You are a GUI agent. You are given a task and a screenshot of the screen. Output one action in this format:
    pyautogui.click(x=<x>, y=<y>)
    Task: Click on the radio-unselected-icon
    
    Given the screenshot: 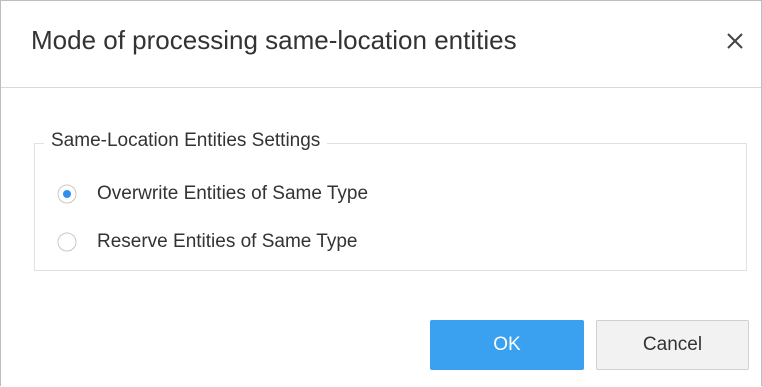 What is the action you would take?
    pyautogui.click(x=67, y=242)
    